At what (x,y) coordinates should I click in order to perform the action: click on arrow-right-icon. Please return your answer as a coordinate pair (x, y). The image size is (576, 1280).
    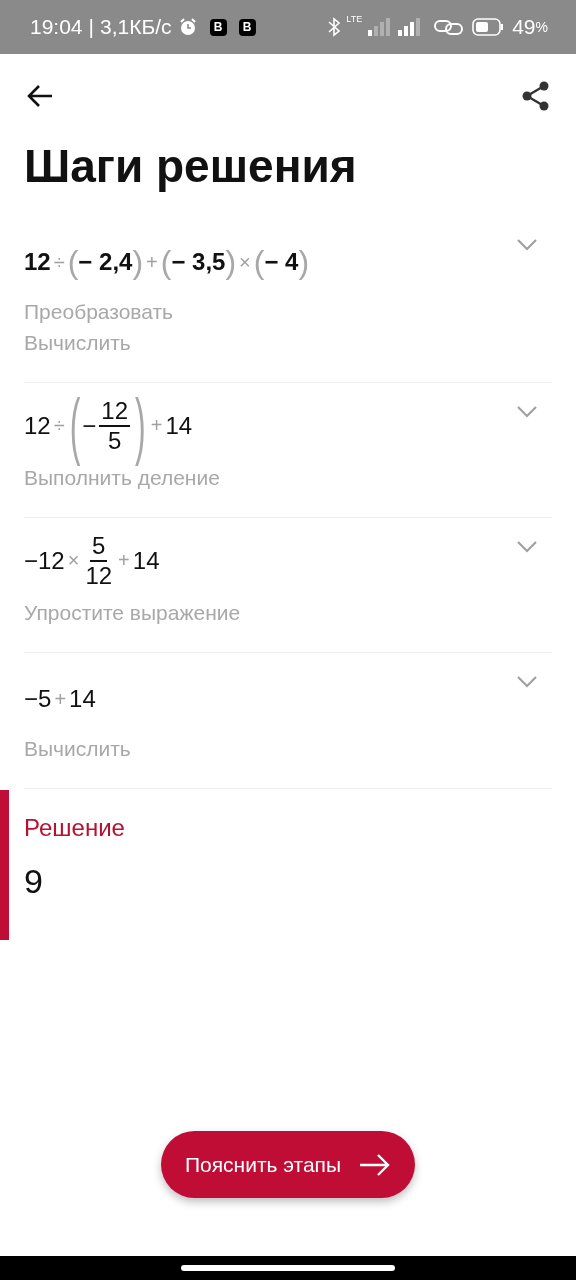
    Looking at the image, I should click on (375, 1164).